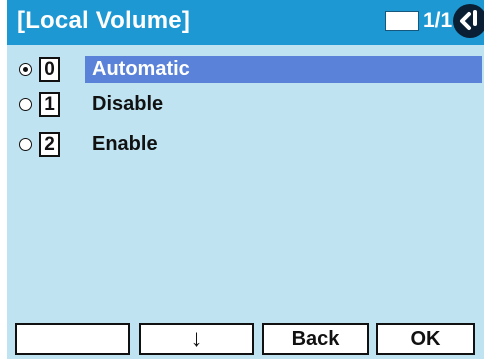 This screenshot has height=359, width=491. What do you see at coordinates (315, 339) in the screenshot?
I see `softkey-back: Back` at bounding box center [315, 339].